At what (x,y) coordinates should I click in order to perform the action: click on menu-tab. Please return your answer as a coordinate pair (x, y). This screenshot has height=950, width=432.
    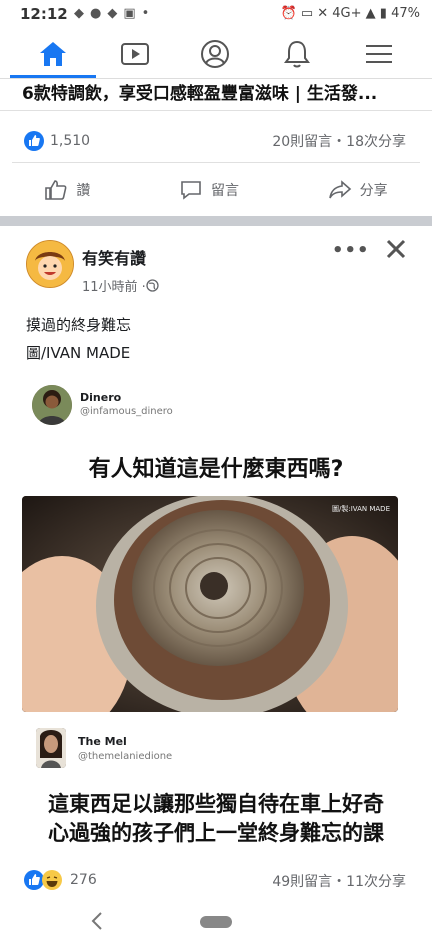
    Looking at the image, I should click on (379, 54).